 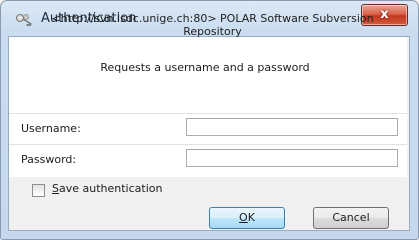 What do you see at coordinates (205, 67) in the screenshot?
I see `request-message: Requests a username and a password` at bounding box center [205, 67].